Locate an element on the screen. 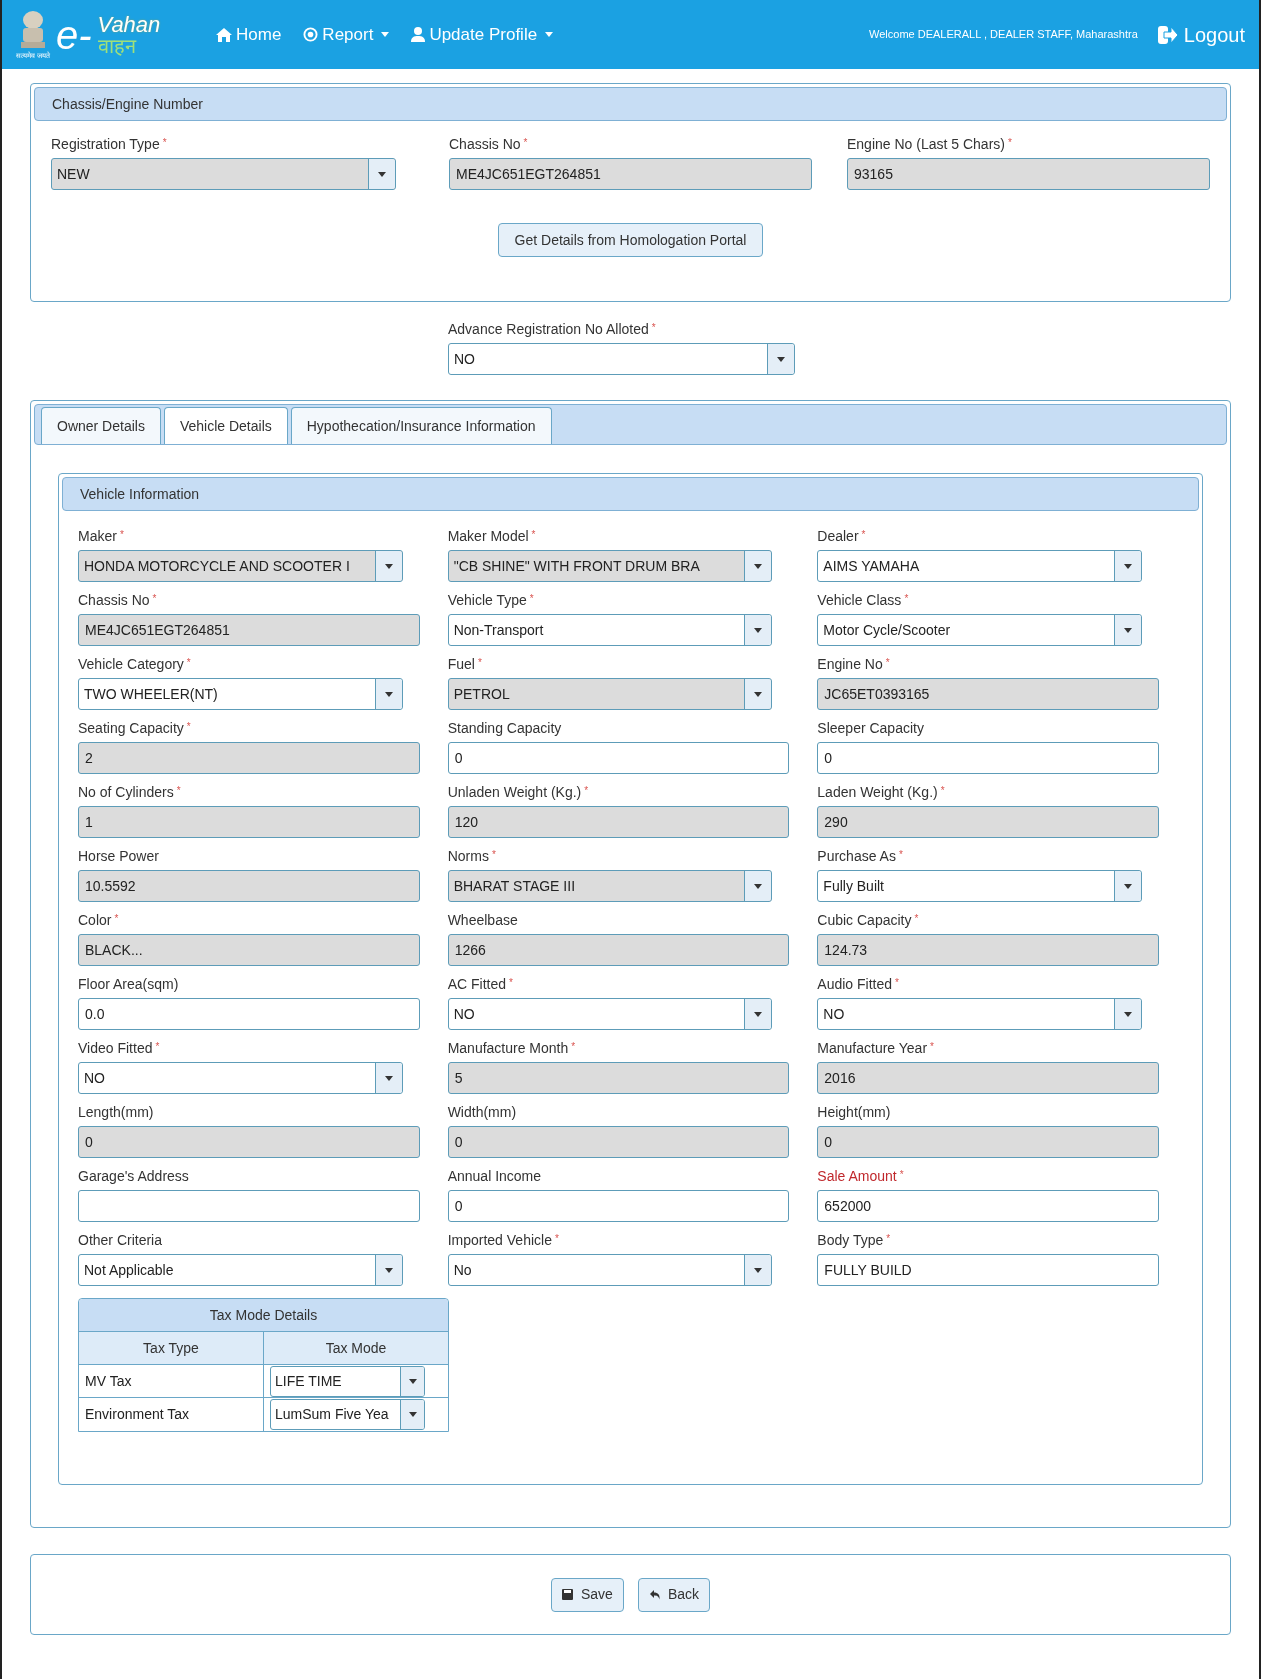 This screenshot has height=1679, width=1261. field-label: Laden Weight (Kg.) is located at coordinates (877, 792).